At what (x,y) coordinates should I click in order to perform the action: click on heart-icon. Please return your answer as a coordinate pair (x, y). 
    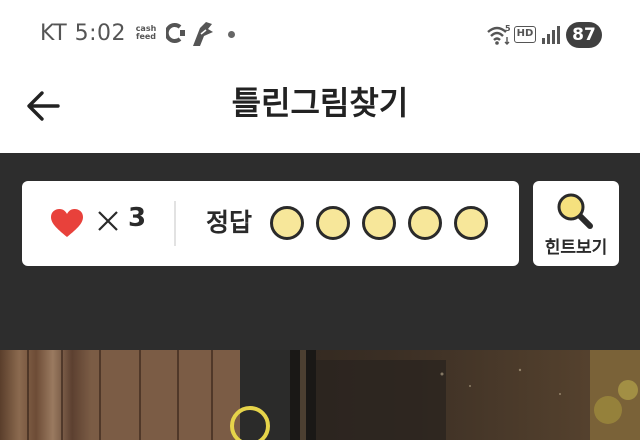
    Looking at the image, I should click on (67, 223).